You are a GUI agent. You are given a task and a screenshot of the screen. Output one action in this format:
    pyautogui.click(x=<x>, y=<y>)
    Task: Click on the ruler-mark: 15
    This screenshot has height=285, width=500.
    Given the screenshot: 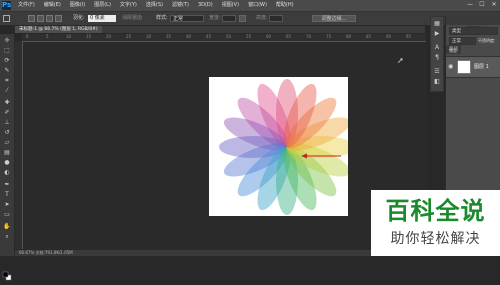 What is the action you would take?
    pyautogui.click(x=89, y=36)
    